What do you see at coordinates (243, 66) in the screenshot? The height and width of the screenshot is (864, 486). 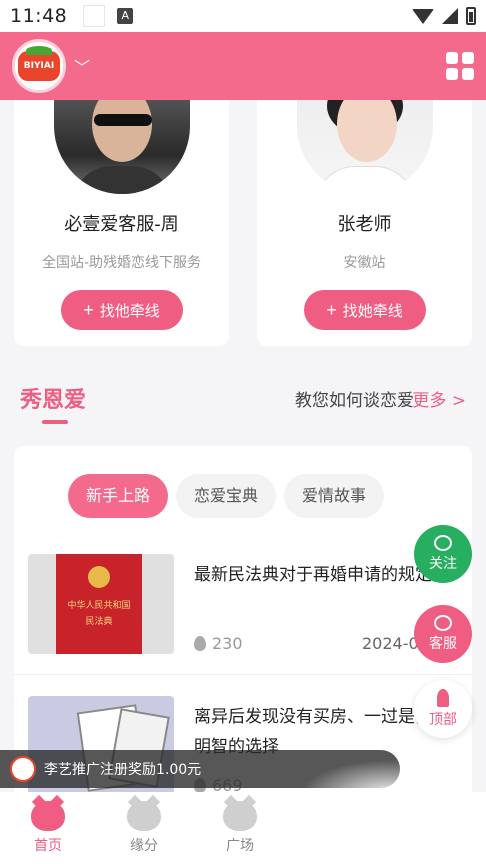 I see `app-header: BIYIAI ﹀` at bounding box center [243, 66].